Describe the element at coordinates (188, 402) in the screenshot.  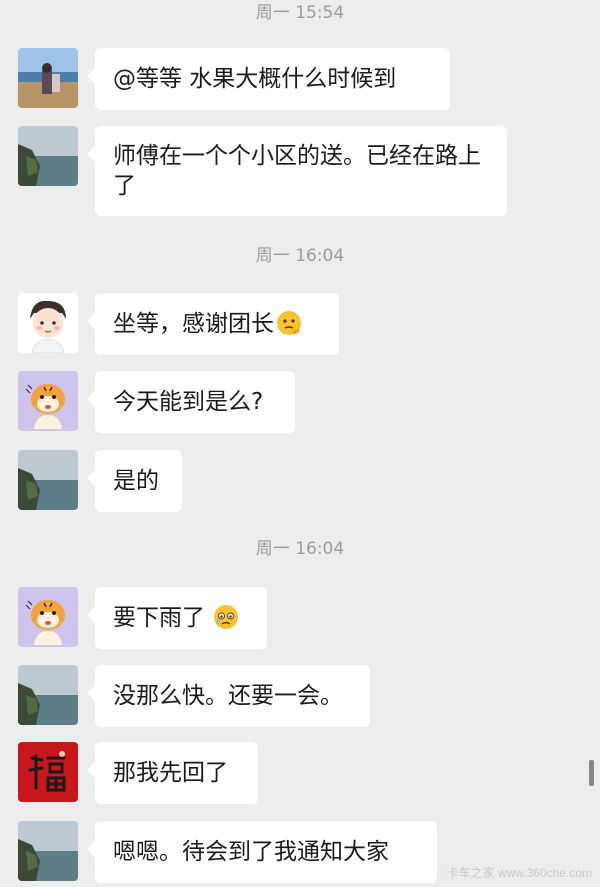
I see `message-text: 今天能到是么?` at that location.